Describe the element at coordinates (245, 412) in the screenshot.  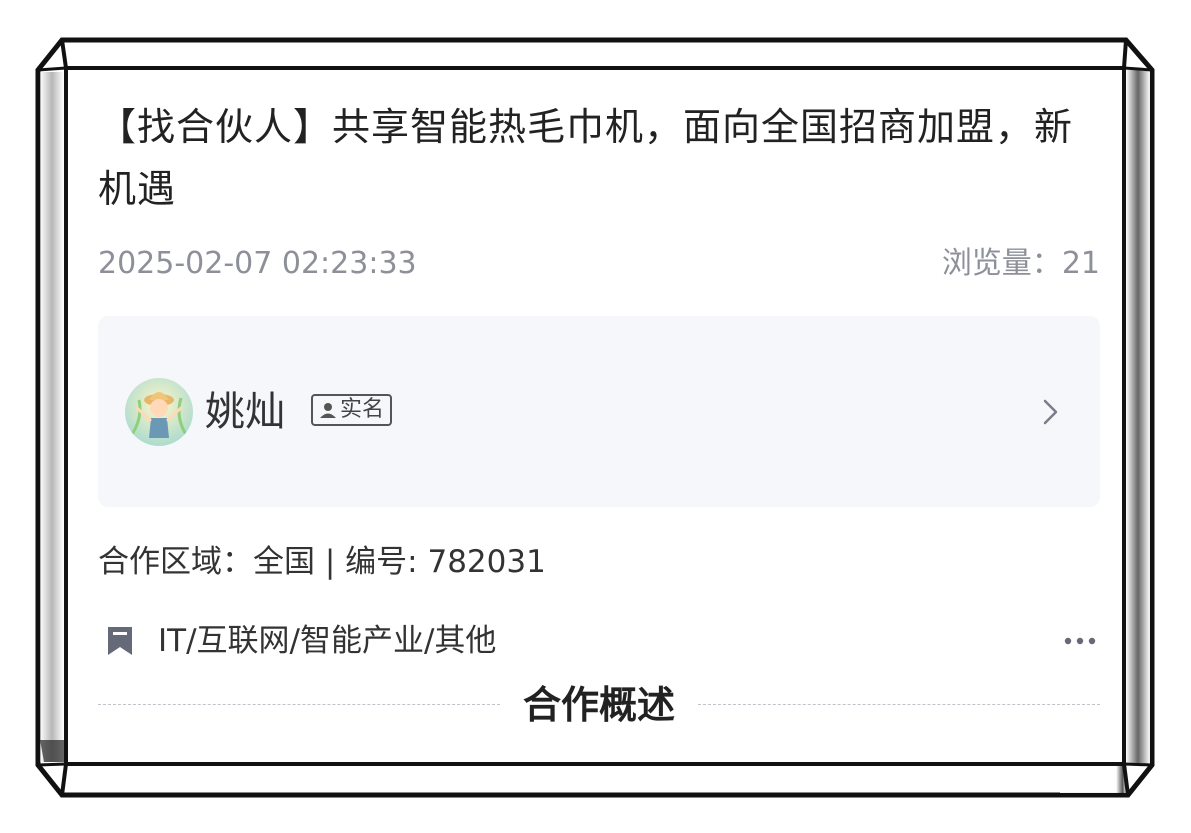
I see `author-name: 姚灿` at that location.